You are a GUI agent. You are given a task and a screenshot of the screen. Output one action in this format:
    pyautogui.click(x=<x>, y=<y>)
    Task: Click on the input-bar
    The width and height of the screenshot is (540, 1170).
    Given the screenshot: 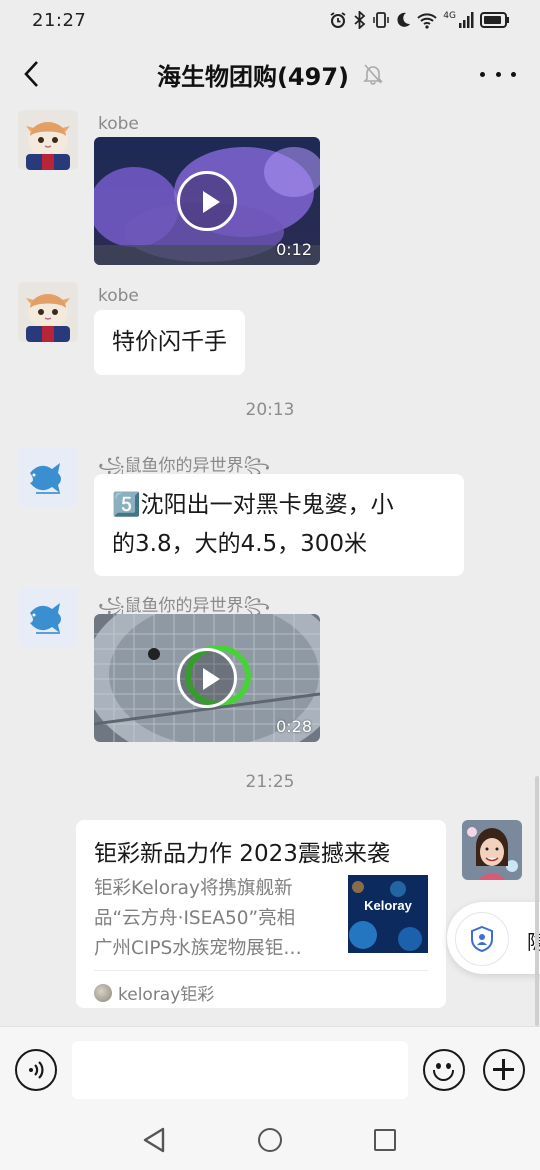 What is the action you would take?
    pyautogui.click(x=270, y=1068)
    